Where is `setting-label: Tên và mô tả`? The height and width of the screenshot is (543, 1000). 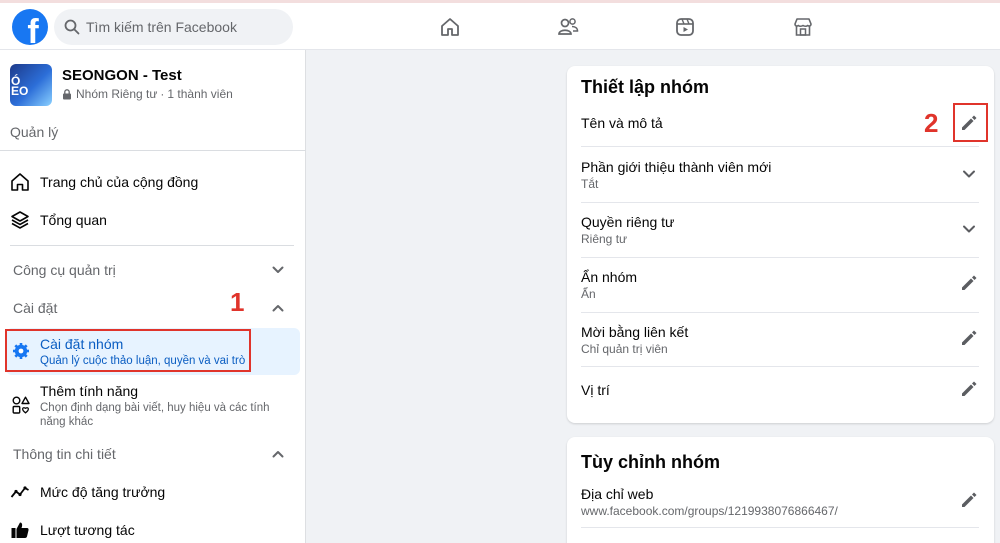 setting-label: Tên và mô tả is located at coordinates (622, 123).